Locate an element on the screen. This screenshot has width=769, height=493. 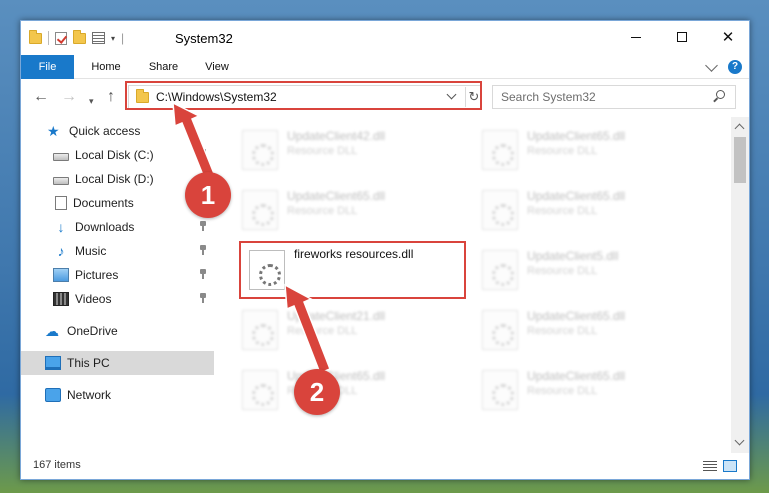
properties-check-icon is located at coordinates (61, 38).